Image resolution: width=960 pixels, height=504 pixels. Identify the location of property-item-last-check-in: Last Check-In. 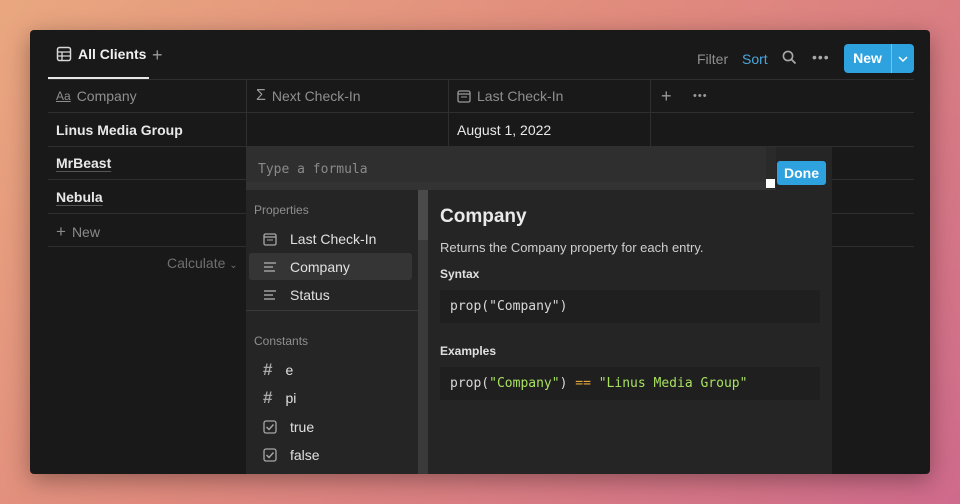
(330, 238).